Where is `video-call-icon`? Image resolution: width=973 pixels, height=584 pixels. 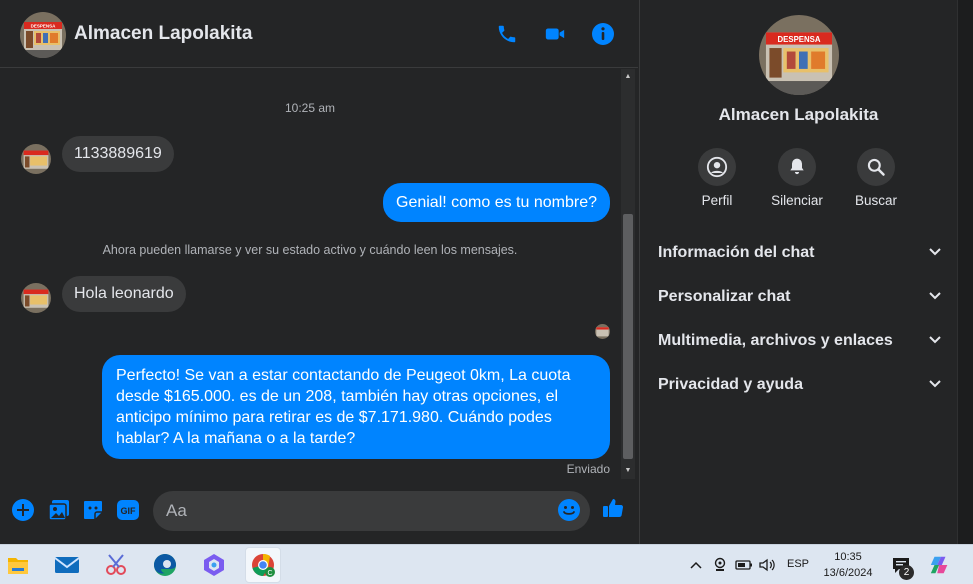
video-call-icon is located at coordinates (555, 34).